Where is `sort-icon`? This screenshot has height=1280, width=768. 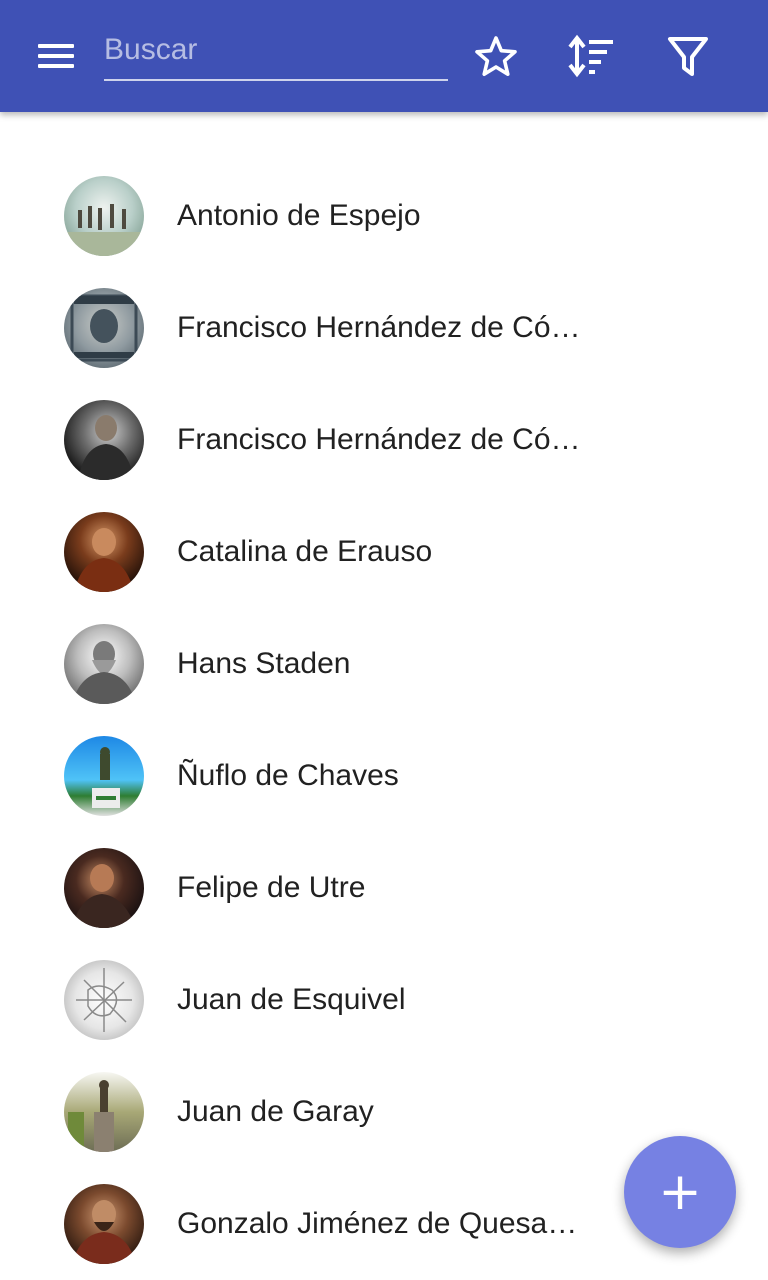
sort-icon is located at coordinates (590, 56).